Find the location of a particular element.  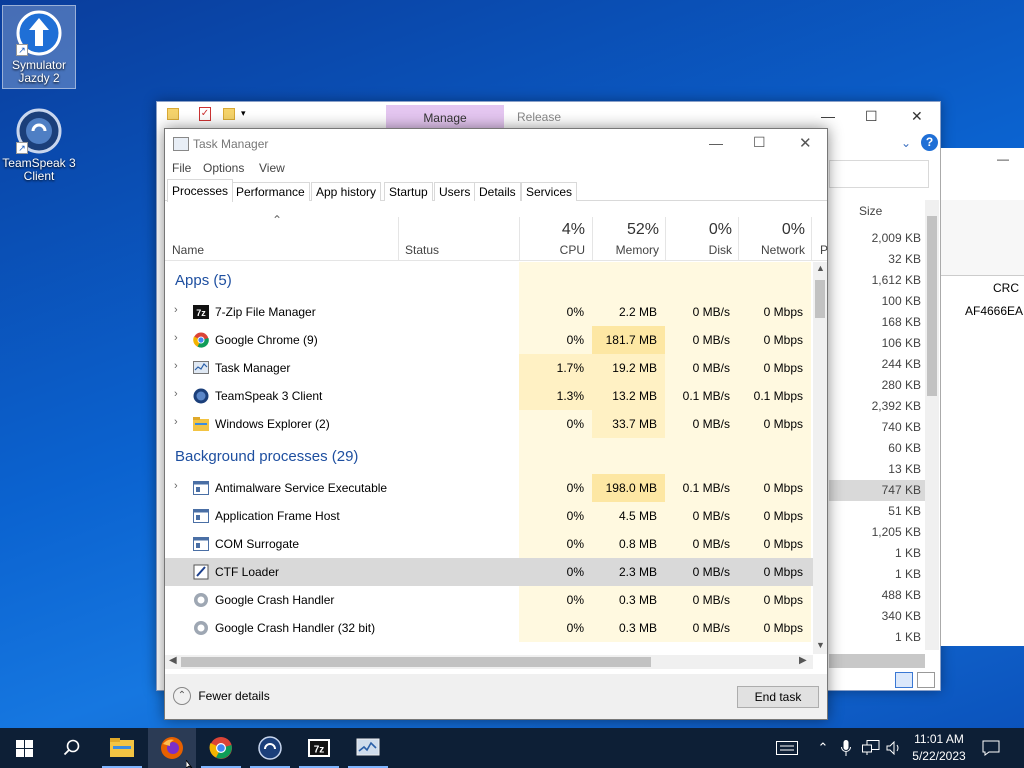

chrome-icon is located at coordinates (220, 748).